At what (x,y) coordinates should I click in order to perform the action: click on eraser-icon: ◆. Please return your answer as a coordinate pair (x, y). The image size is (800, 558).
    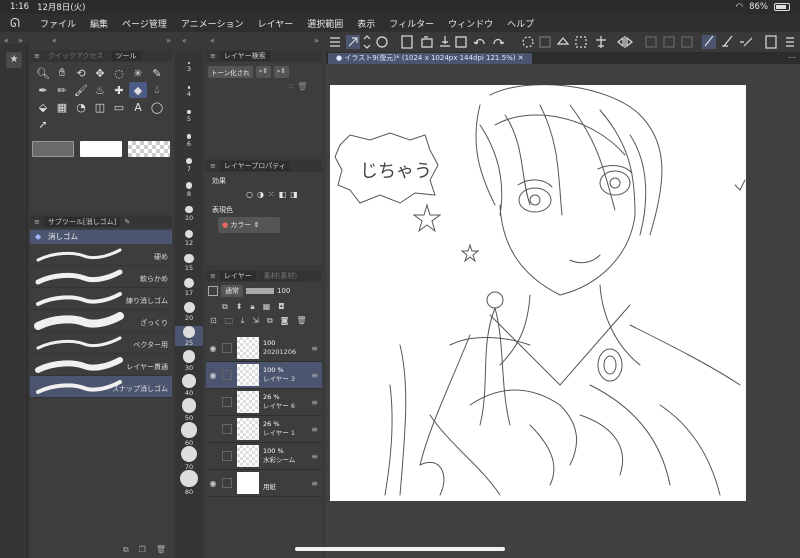
    Looking at the image, I should click on (138, 90).